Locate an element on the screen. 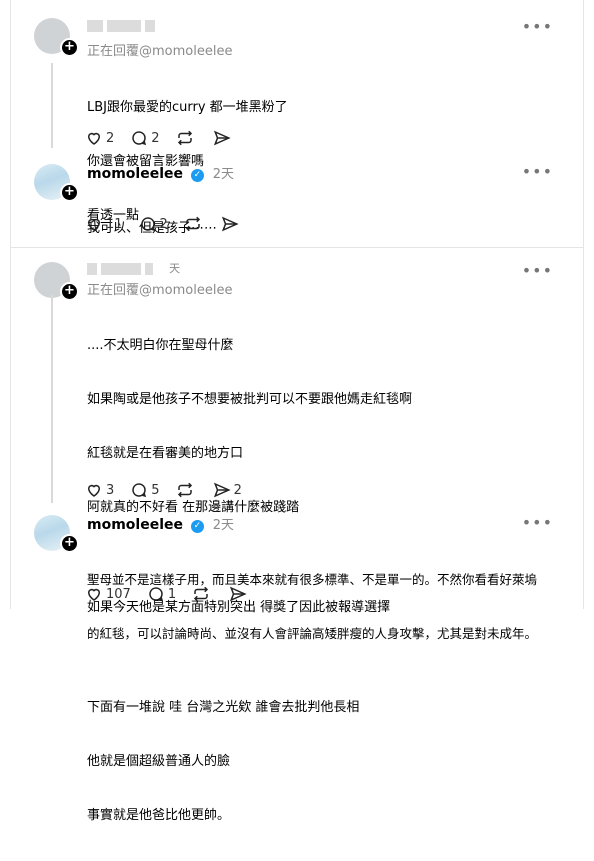 Image resolution: width=594 pixels, height=861 pixels. post-time: 天 is located at coordinates (174, 268).